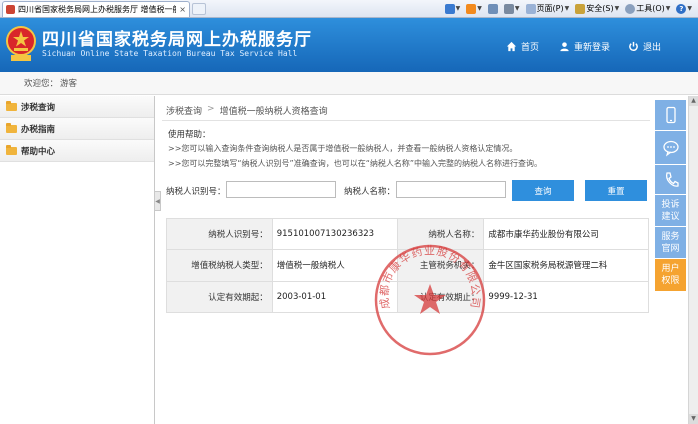 The width and height of the screenshot is (698, 424). I want to click on page-icon, so click(530, 8).